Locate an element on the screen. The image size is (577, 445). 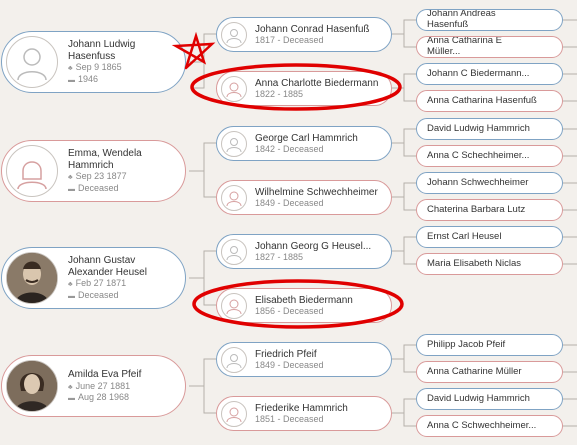
person-card-johann-georg-g-heusel: Johann Georg G Heusel... 1827 - 1885 is located at coordinates (304, 251).